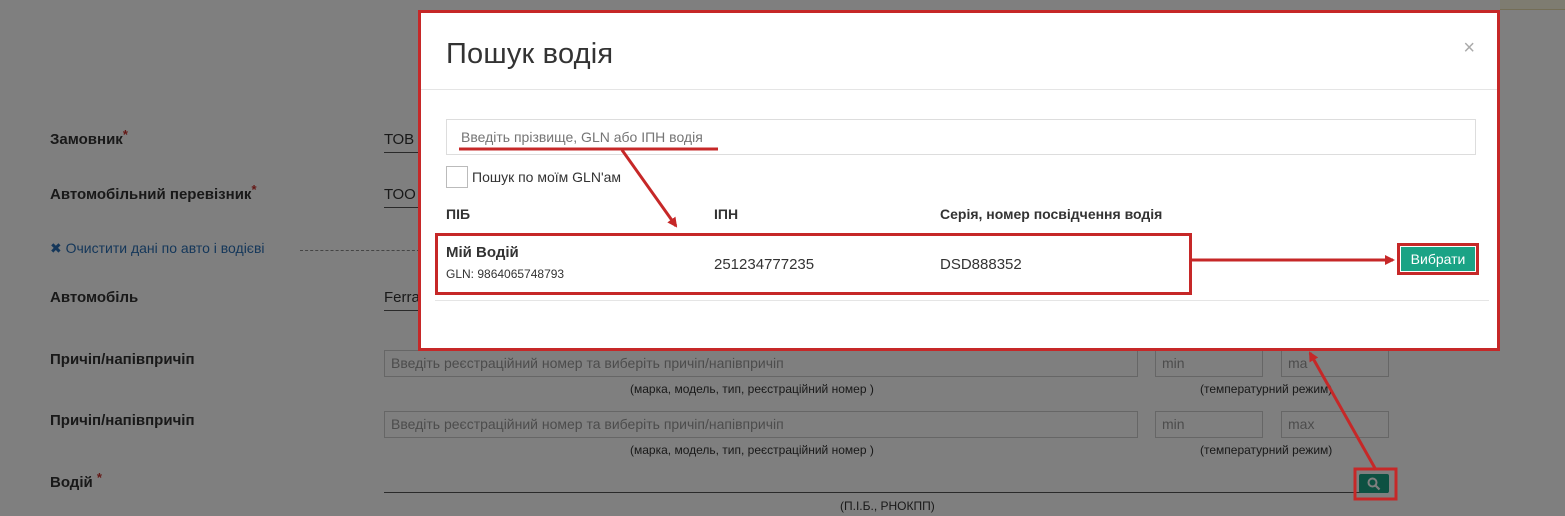  Describe the element at coordinates (1375, 484) in the screenshot. I see `search-button-highlight` at that location.